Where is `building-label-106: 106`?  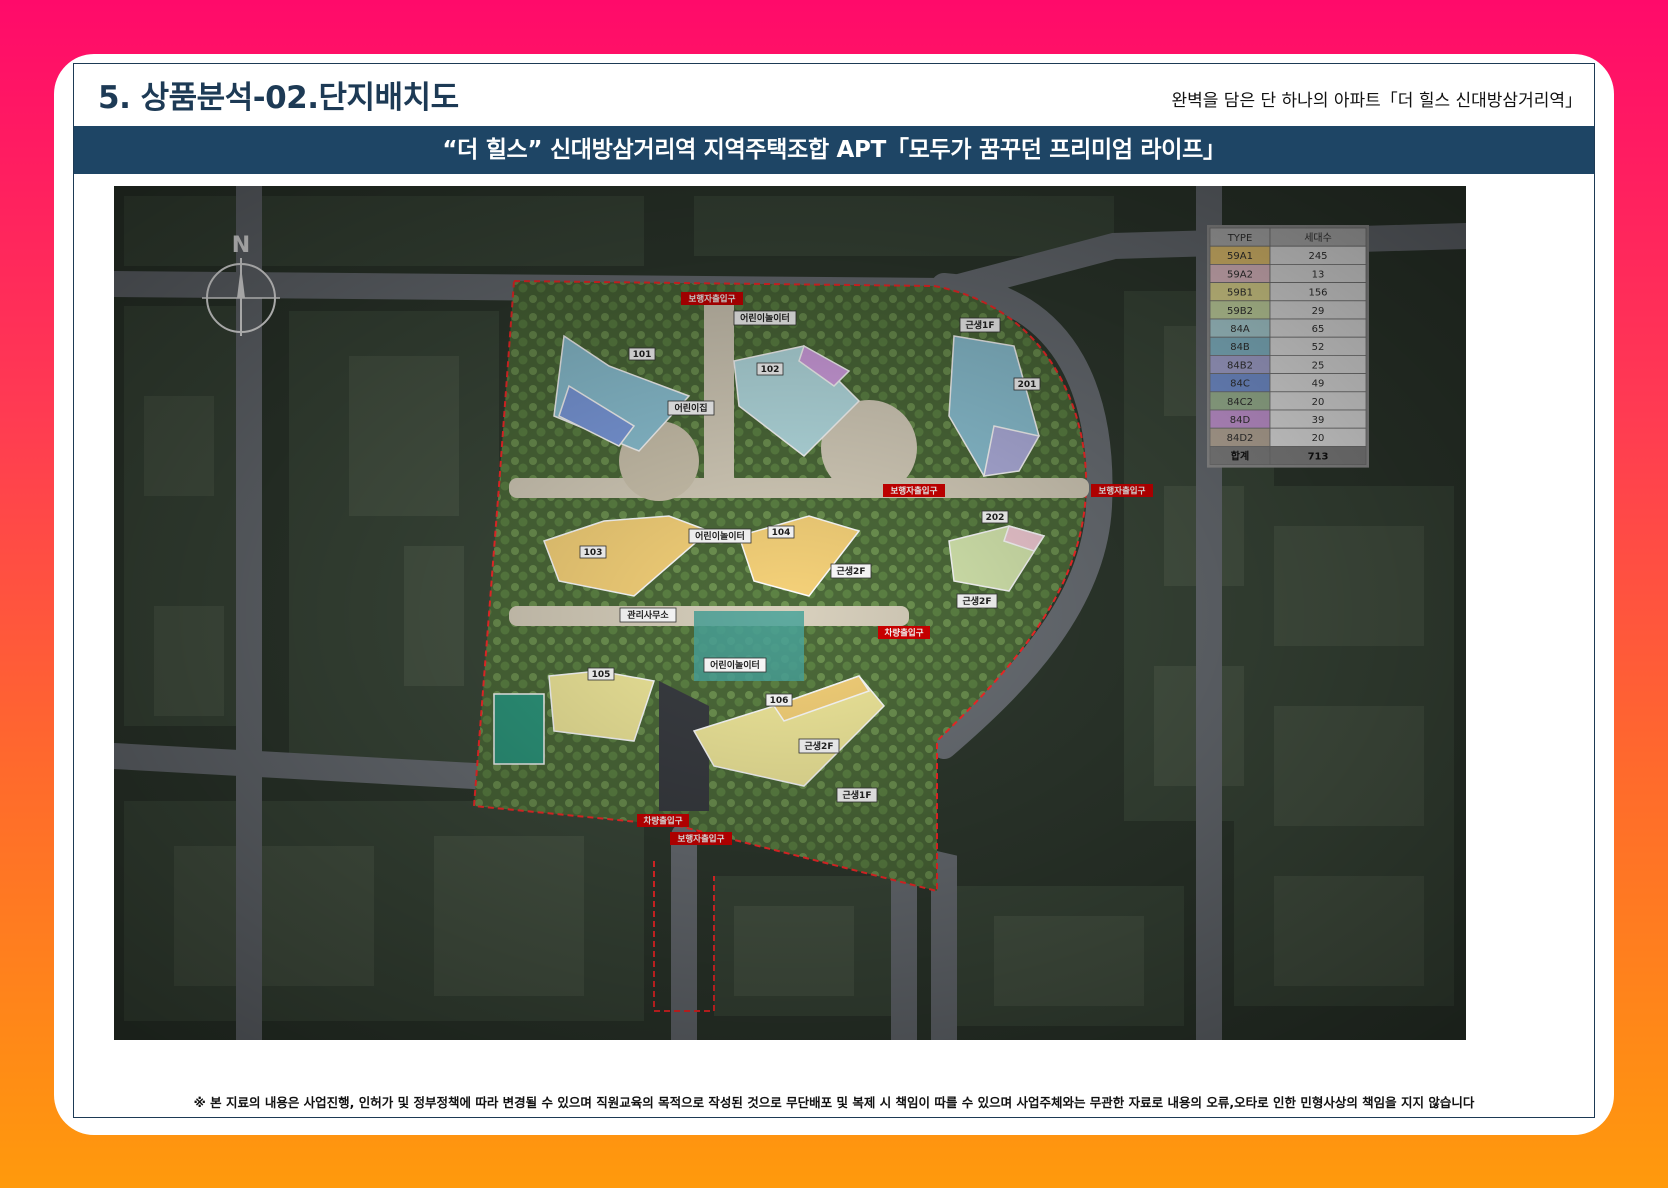 building-label-106: 106 is located at coordinates (779, 701).